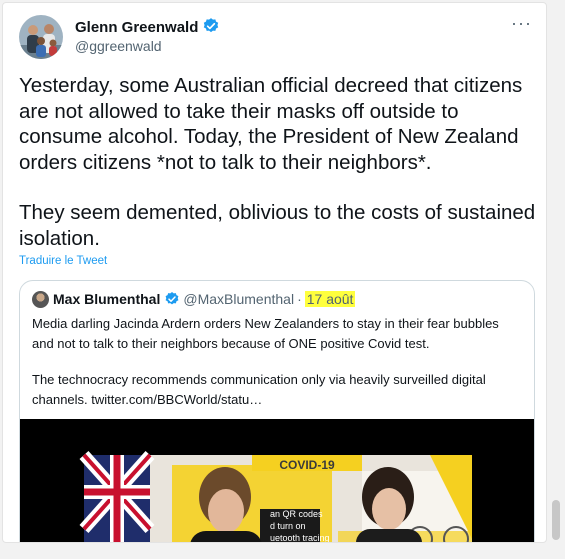 The image size is (565, 559). Describe the element at coordinates (300, 538) in the screenshot. I see `video-sign-line: uetooth tracing` at that location.